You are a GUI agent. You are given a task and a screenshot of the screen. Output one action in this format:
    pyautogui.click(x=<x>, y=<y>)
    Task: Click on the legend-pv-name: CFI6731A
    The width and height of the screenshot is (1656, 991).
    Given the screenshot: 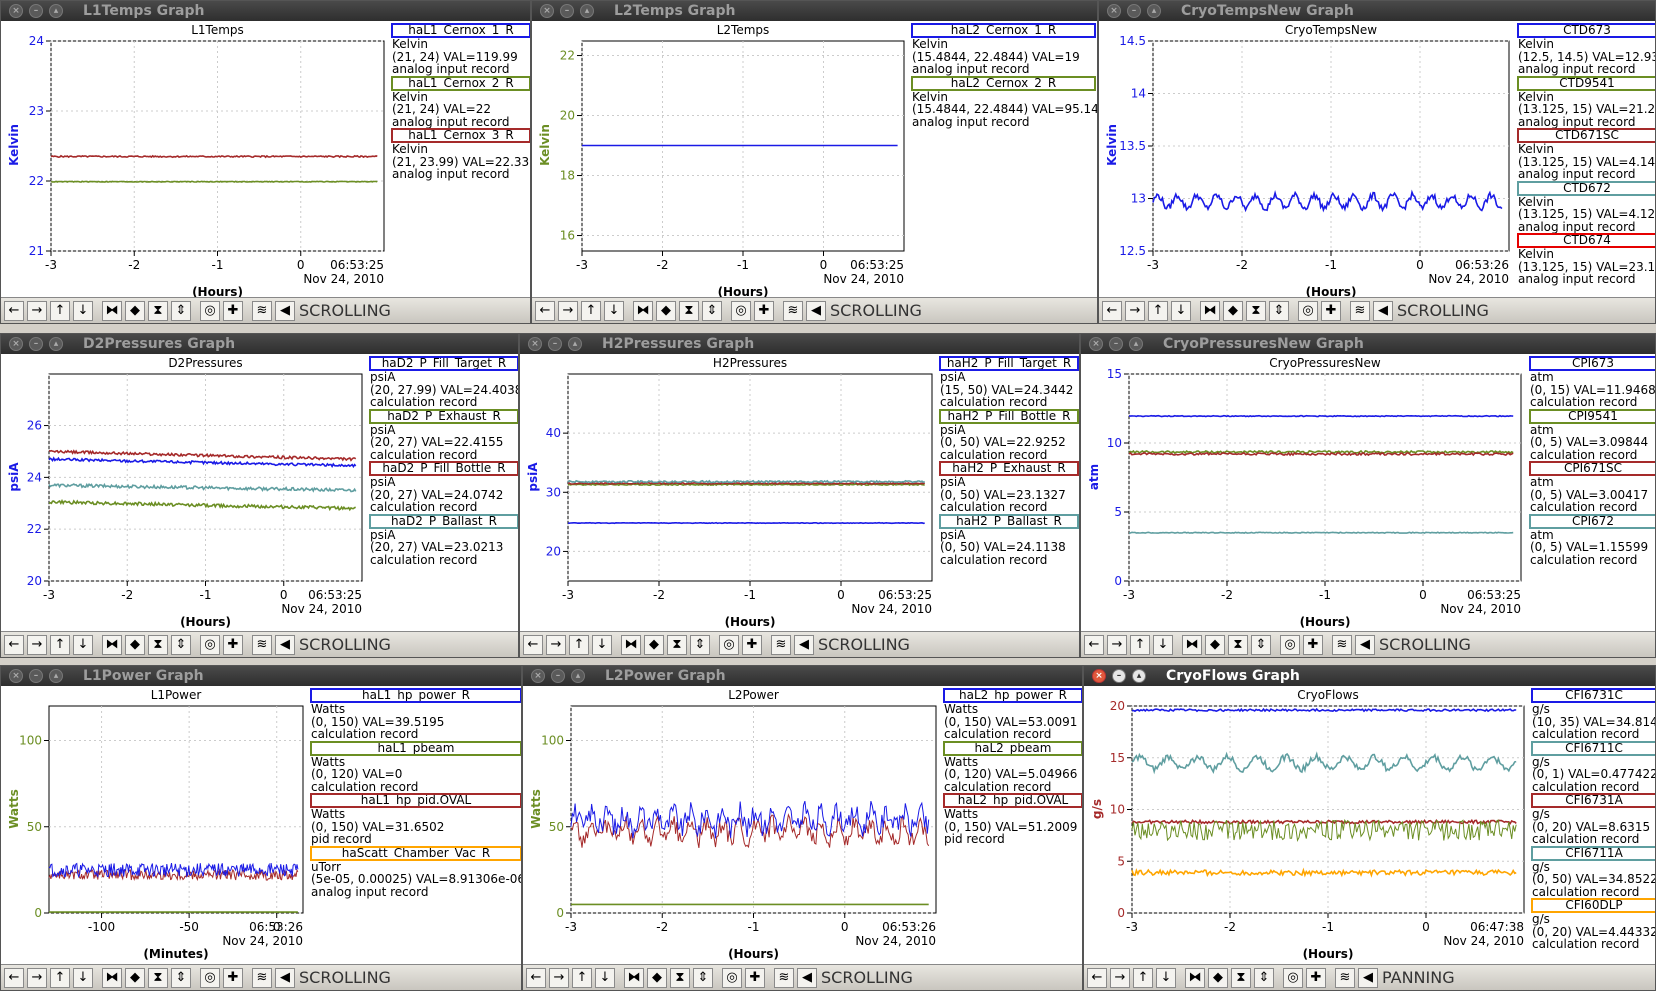 What is the action you would take?
    pyautogui.click(x=1593, y=800)
    